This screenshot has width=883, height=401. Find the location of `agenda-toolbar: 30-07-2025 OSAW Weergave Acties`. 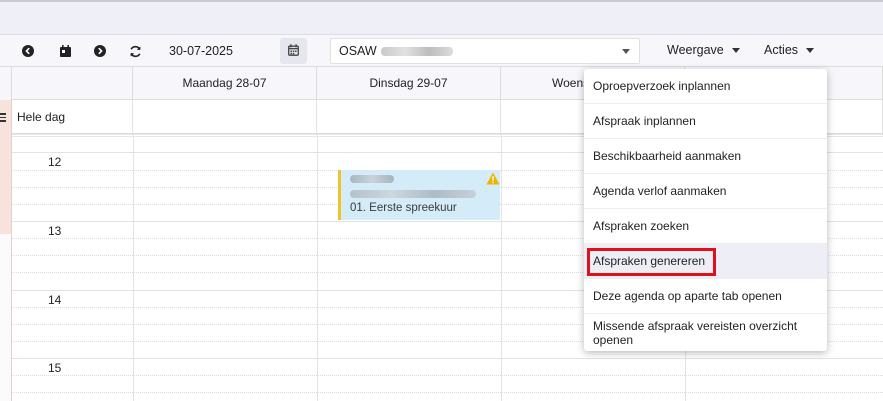

agenda-toolbar: 30-07-2025 OSAW Weergave Acties is located at coordinates (441, 51).